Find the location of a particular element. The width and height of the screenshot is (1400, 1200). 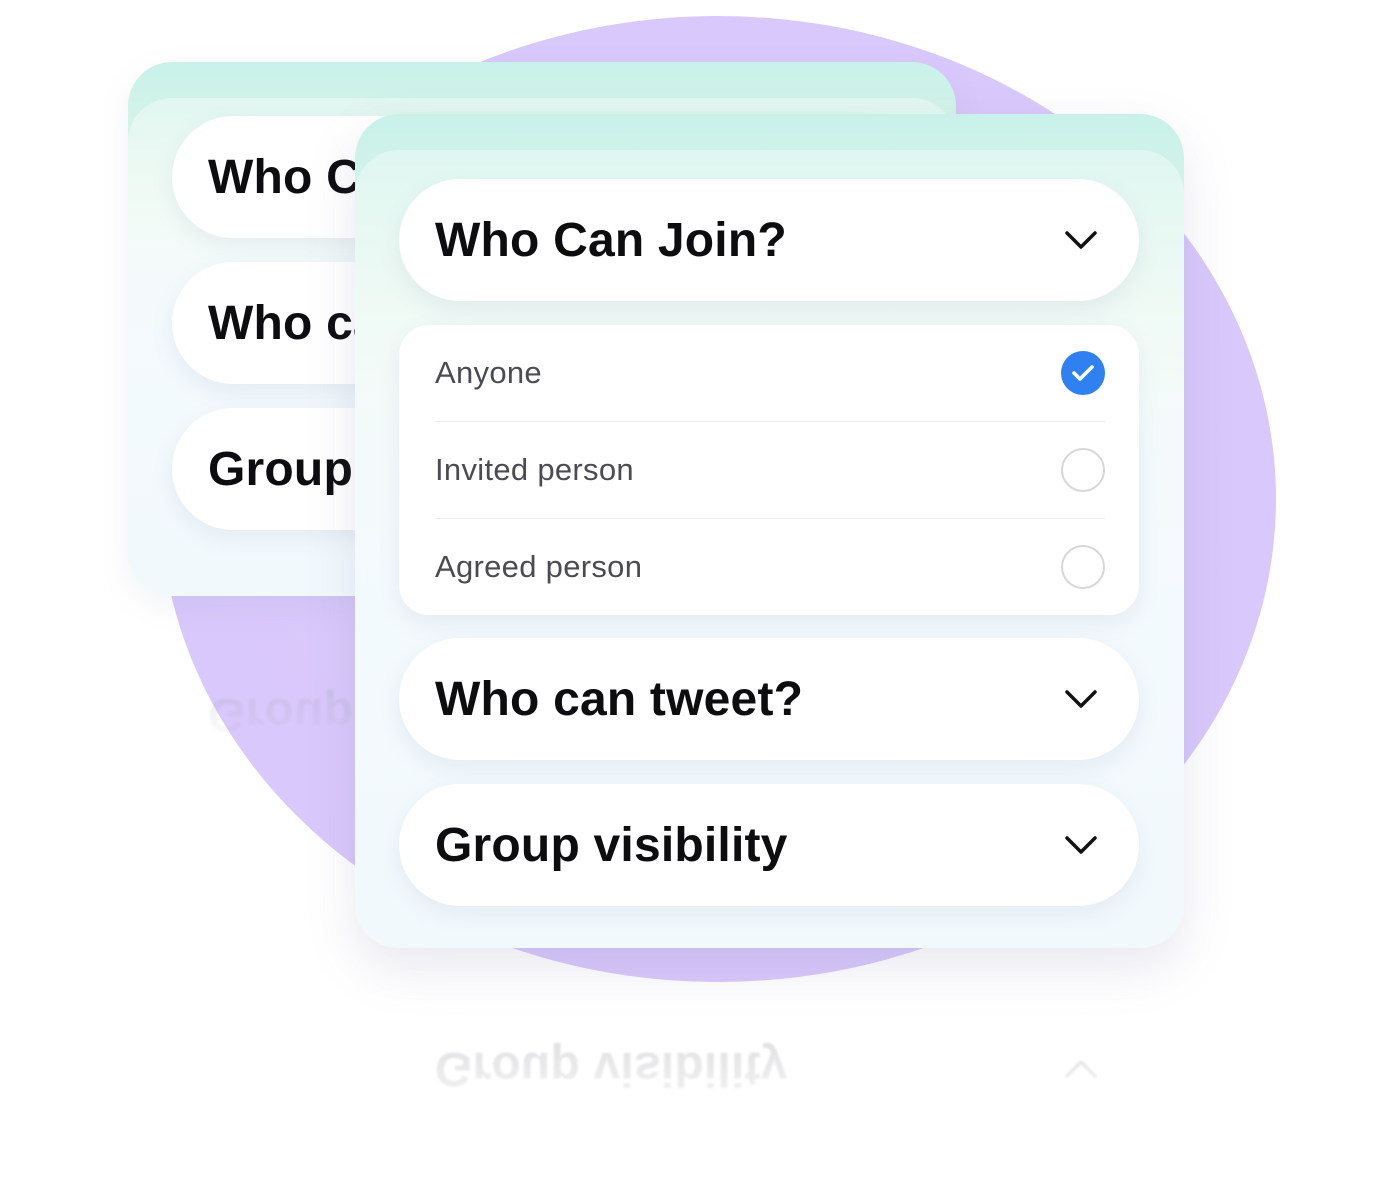

reflection-inner: Group visibility is located at coordinates (769, 1060).